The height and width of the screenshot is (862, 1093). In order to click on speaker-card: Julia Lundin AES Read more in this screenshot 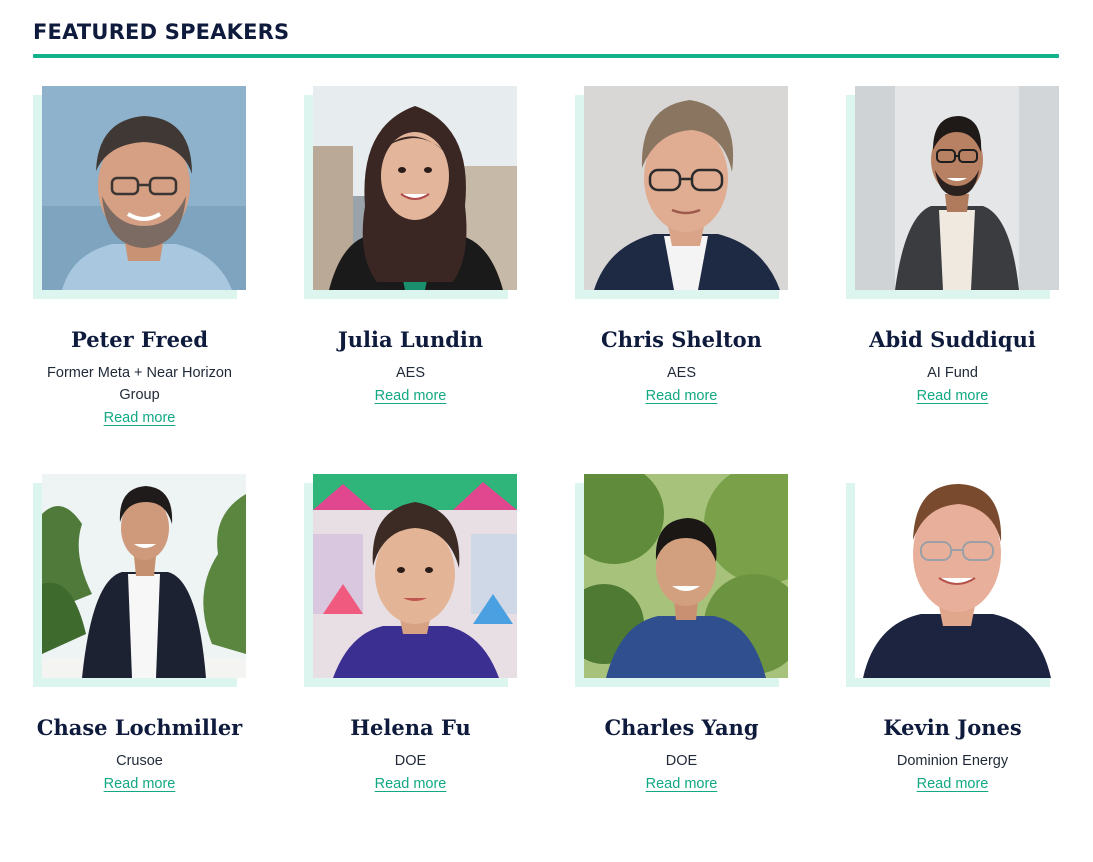, I will do `click(410, 280)`.